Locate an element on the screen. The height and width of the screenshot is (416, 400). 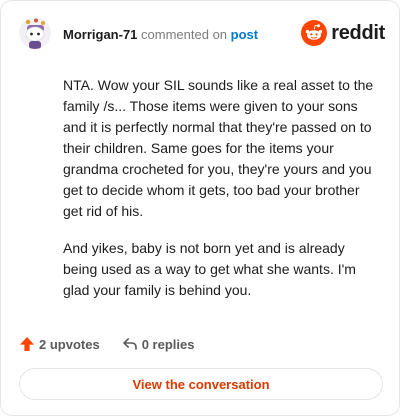
reply-stat: 0 replies is located at coordinates (158, 344).